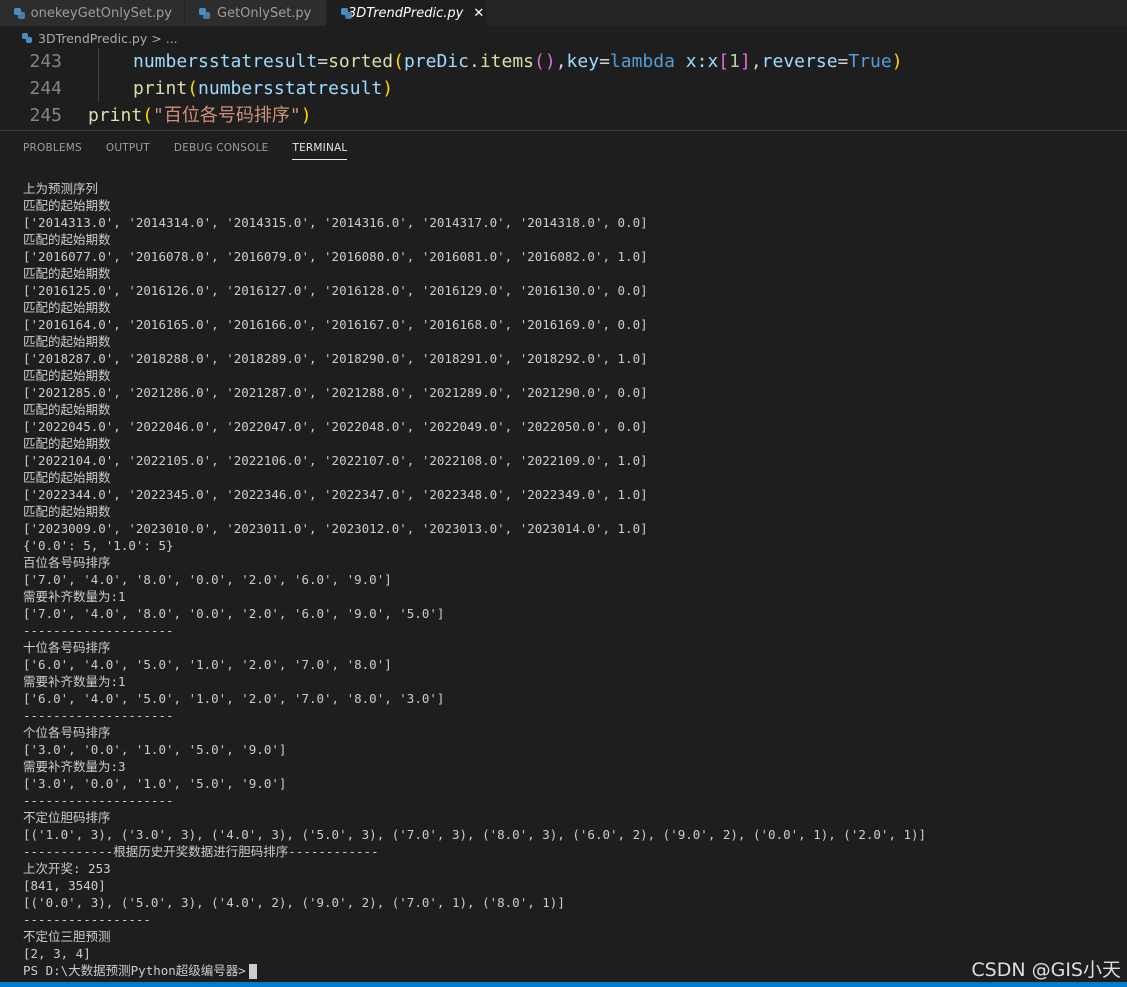 Image resolution: width=1127 pixels, height=987 pixels. I want to click on terminal-line: 需要补齐数量为:3, so click(74, 766).